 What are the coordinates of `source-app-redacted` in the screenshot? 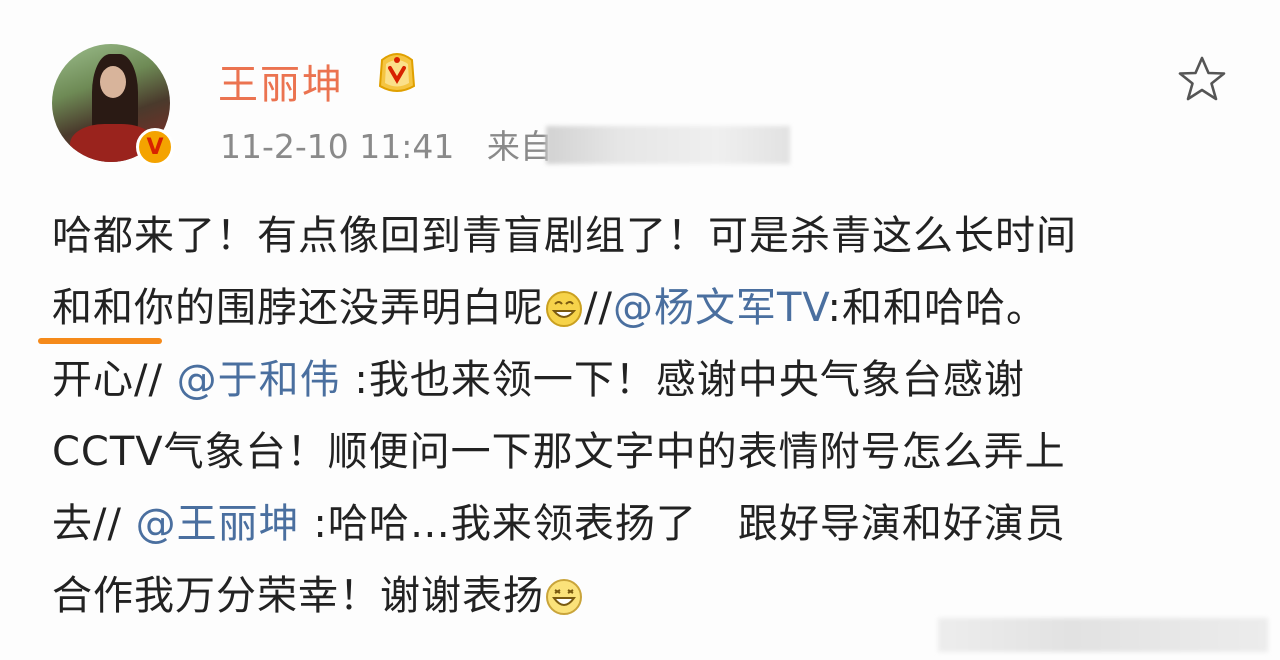 It's located at (668, 145).